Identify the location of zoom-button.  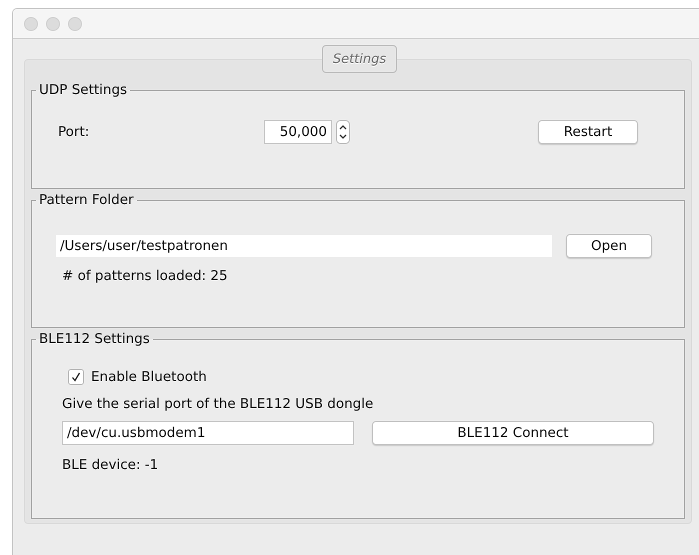
(75, 23).